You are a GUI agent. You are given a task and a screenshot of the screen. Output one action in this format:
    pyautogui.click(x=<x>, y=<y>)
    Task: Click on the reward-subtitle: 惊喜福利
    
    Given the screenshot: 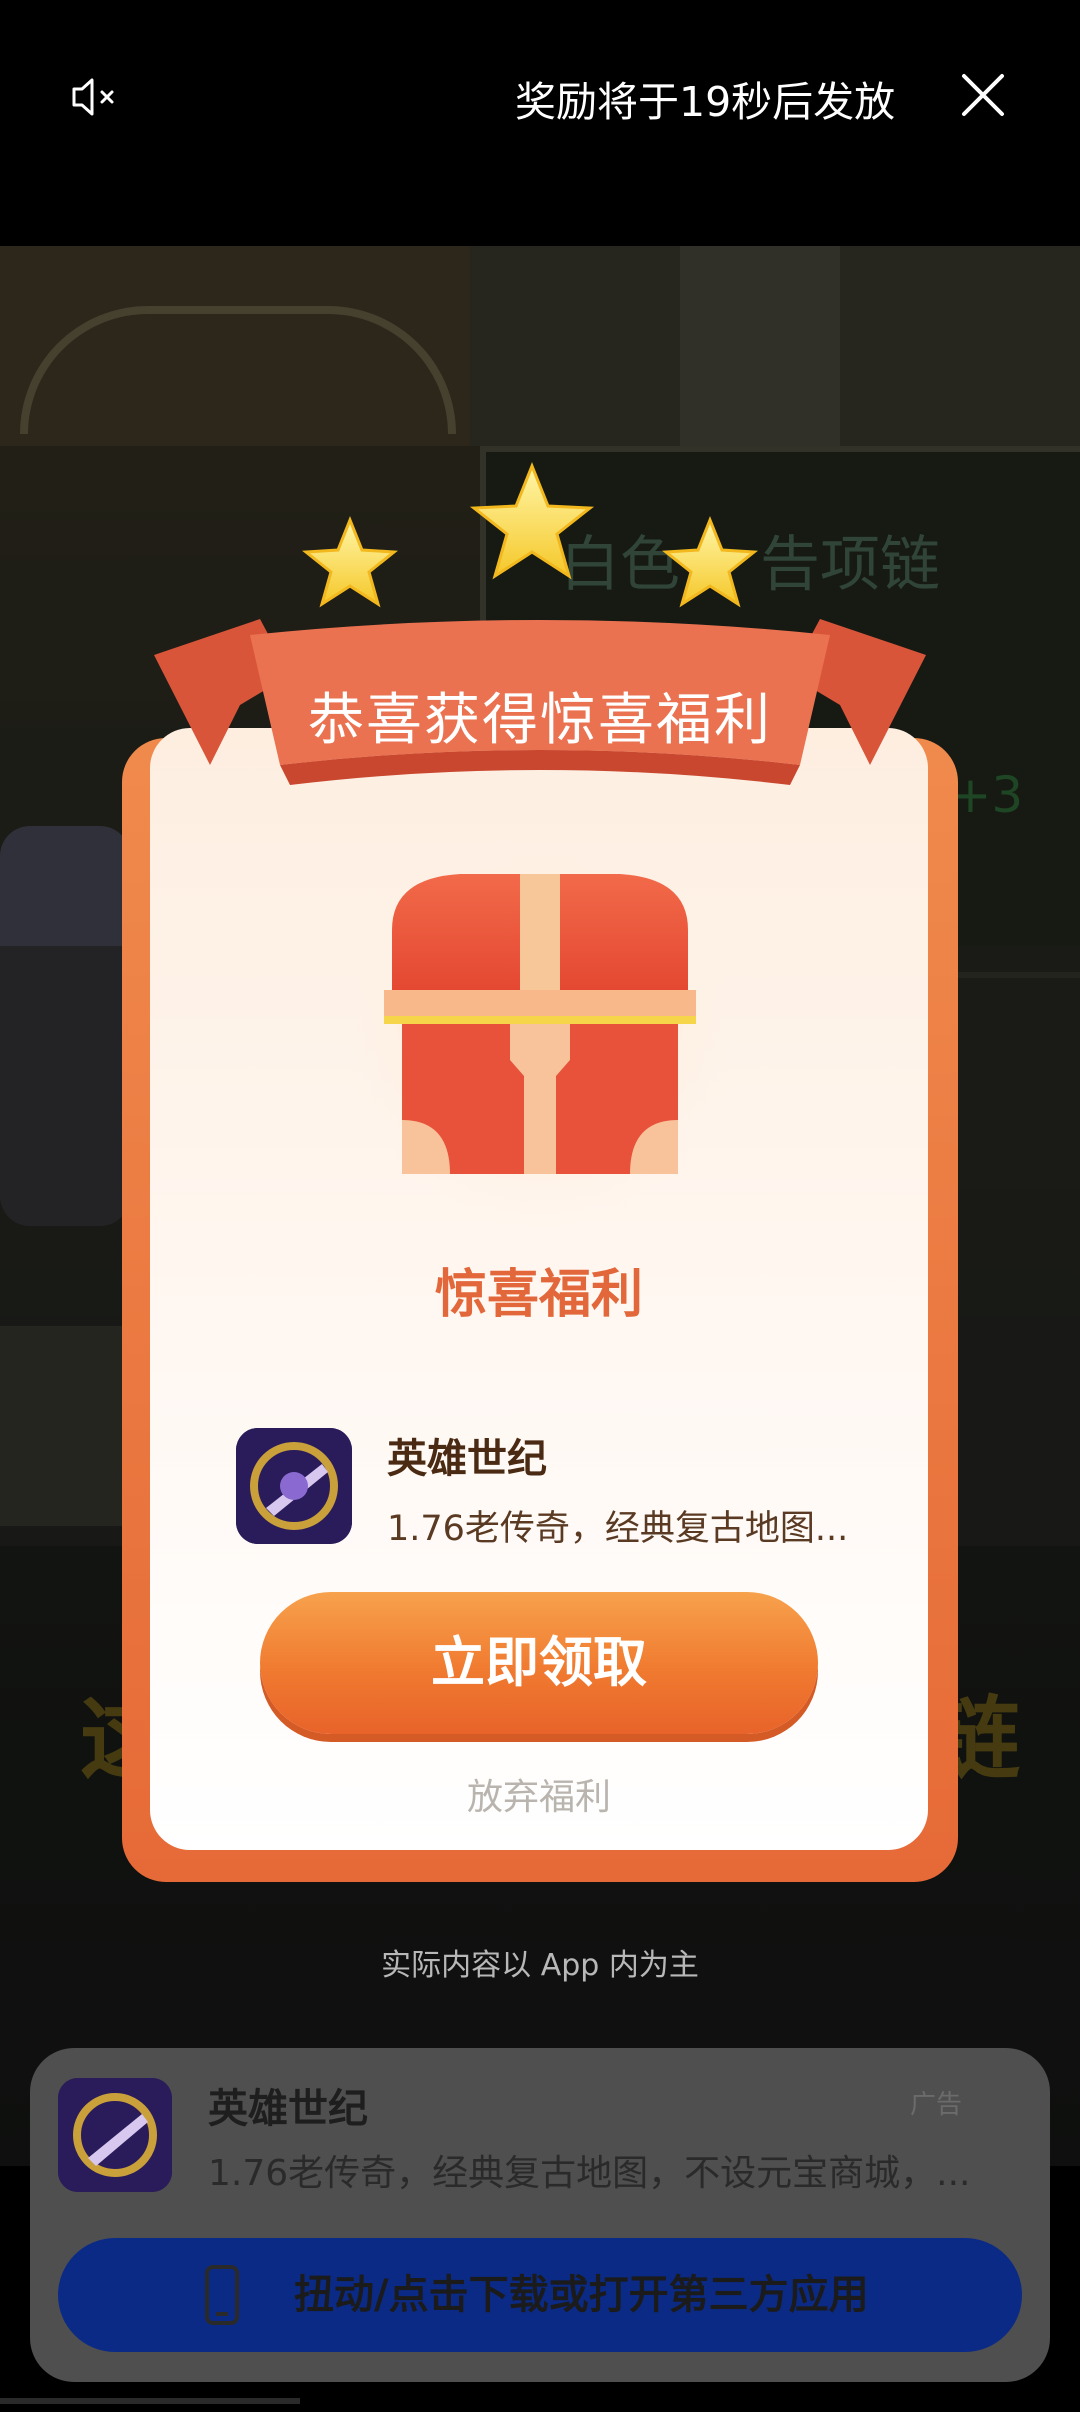 What is the action you would take?
    pyautogui.click(x=538, y=1295)
    